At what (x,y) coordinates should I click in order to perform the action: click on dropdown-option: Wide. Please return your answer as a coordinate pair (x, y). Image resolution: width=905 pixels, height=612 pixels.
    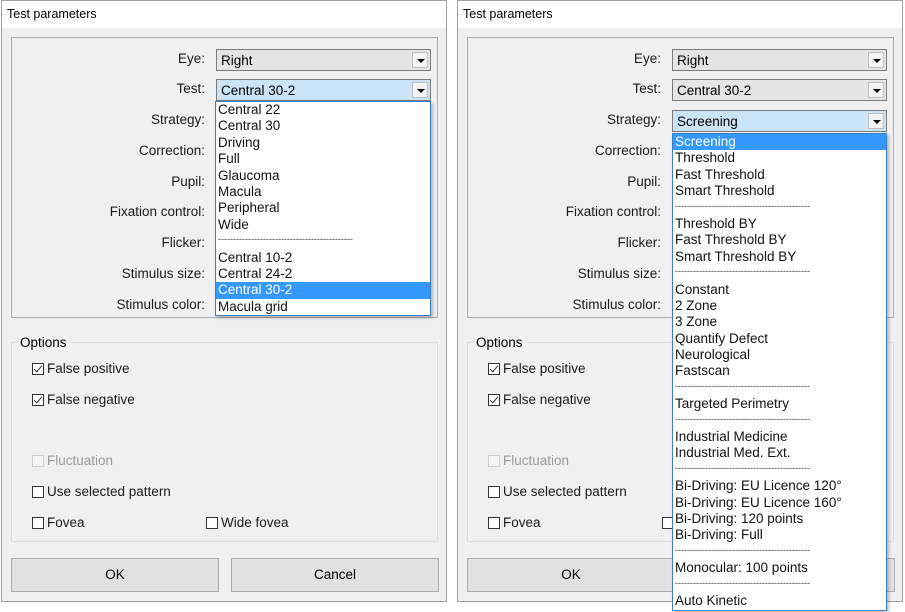
    Looking at the image, I should click on (323, 225).